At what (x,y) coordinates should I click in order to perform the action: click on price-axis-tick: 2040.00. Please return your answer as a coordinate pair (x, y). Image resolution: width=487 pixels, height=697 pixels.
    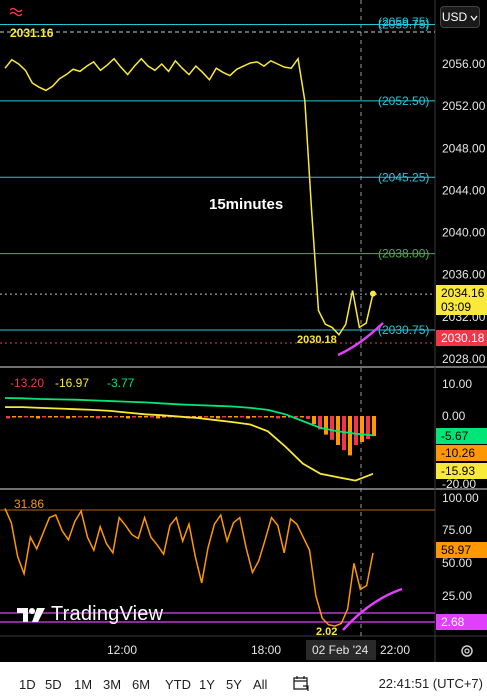
    Looking at the image, I should click on (464, 233).